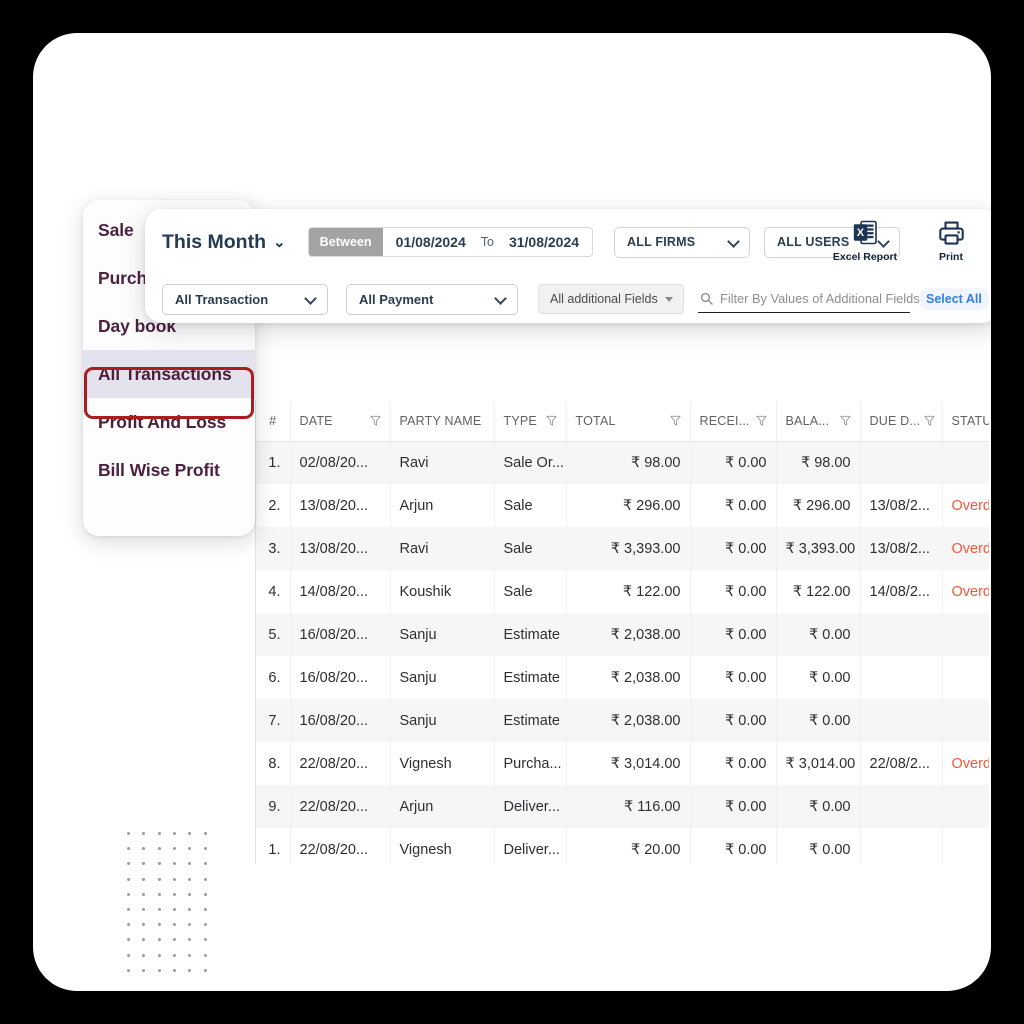  What do you see at coordinates (965, 763) in the screenshot?
I see `cell-status: Overdue` at bounding box center [965, 763].